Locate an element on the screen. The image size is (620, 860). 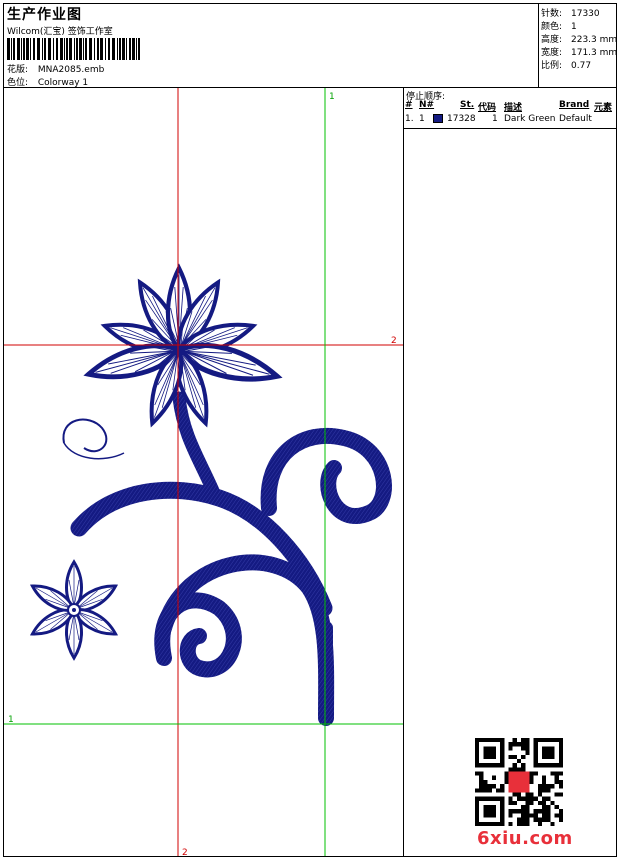
col-header-n: N# is located at coordinates (427, 105).